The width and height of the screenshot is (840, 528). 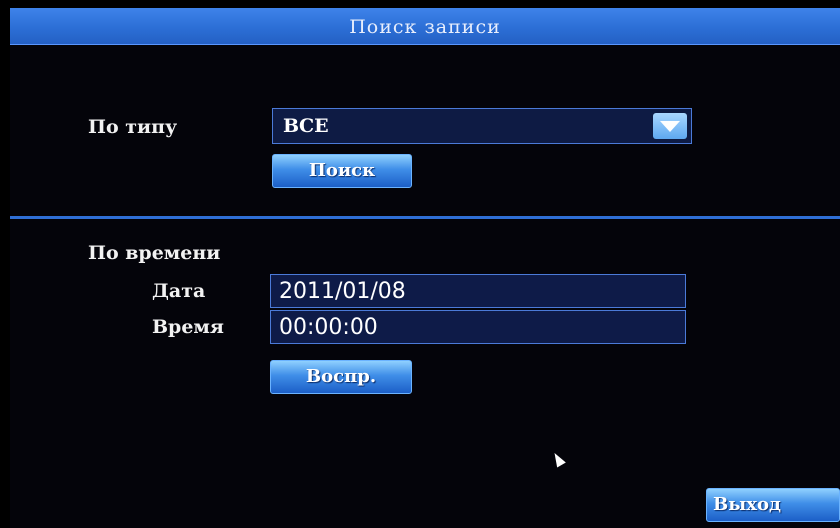 I want to click on play-button: Воспр., so click(x=341, y=377).